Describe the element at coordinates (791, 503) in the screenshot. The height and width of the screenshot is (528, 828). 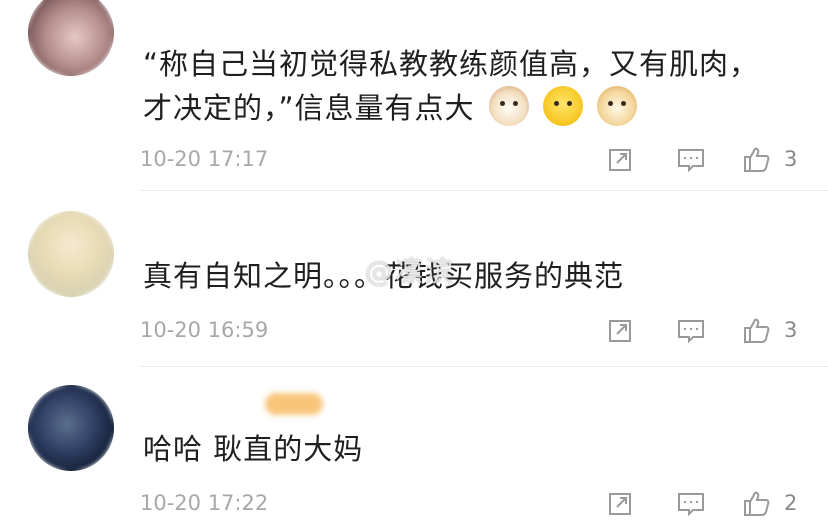
I see `like-count: 2` at that location.